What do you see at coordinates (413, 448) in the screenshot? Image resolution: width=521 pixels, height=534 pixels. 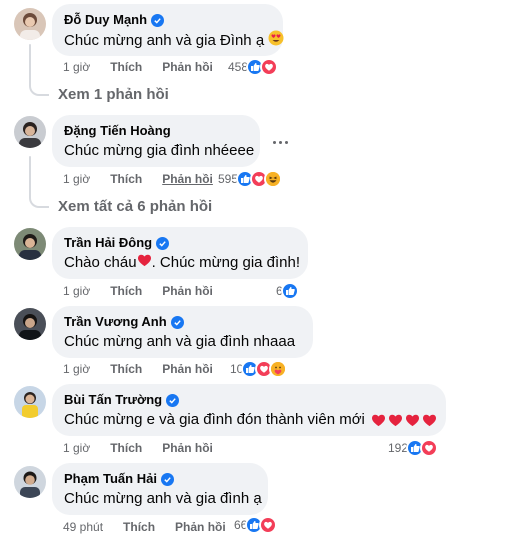 I see `reaction-summary: 192` at bounding box center [413, 448].